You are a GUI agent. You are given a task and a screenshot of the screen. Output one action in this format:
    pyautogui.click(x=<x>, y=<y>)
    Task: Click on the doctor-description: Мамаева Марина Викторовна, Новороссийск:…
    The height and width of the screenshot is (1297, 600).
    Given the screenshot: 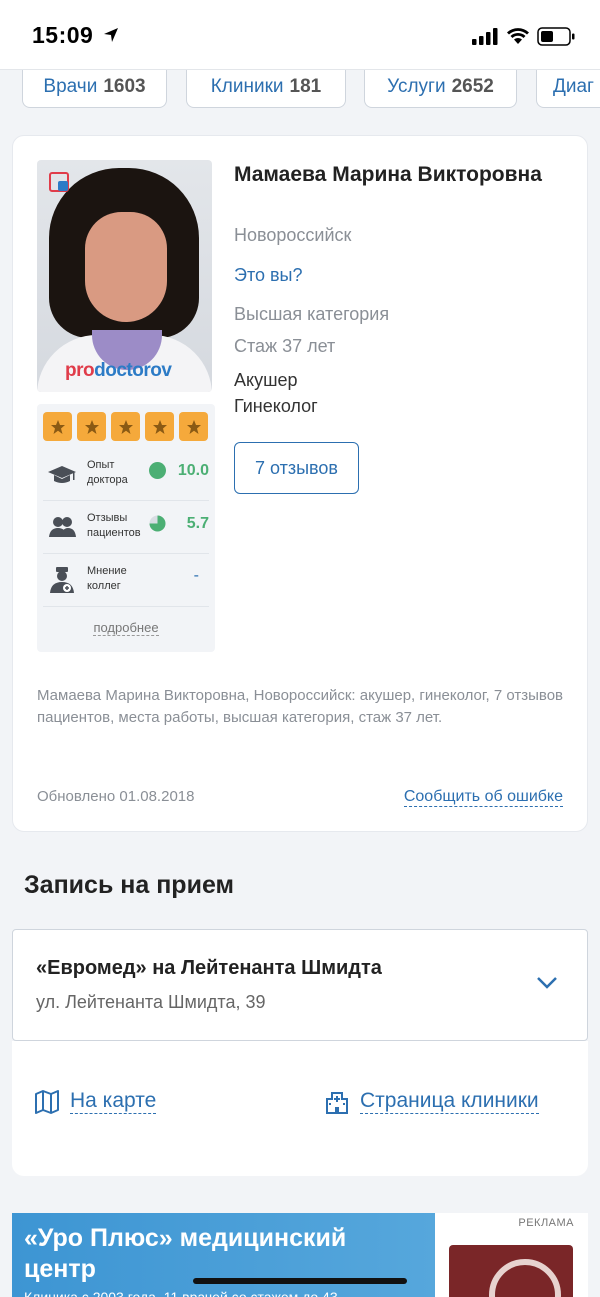 What is the action you would take?
    pyautogui.click(x=300, y=706)
    